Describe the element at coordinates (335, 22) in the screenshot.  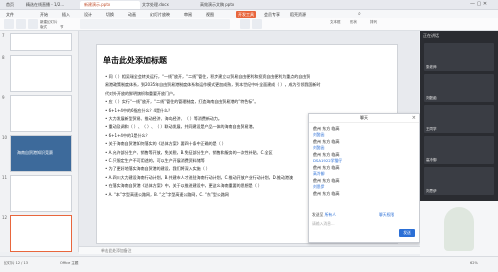
I see `textbox-label: 文本框` at that location.